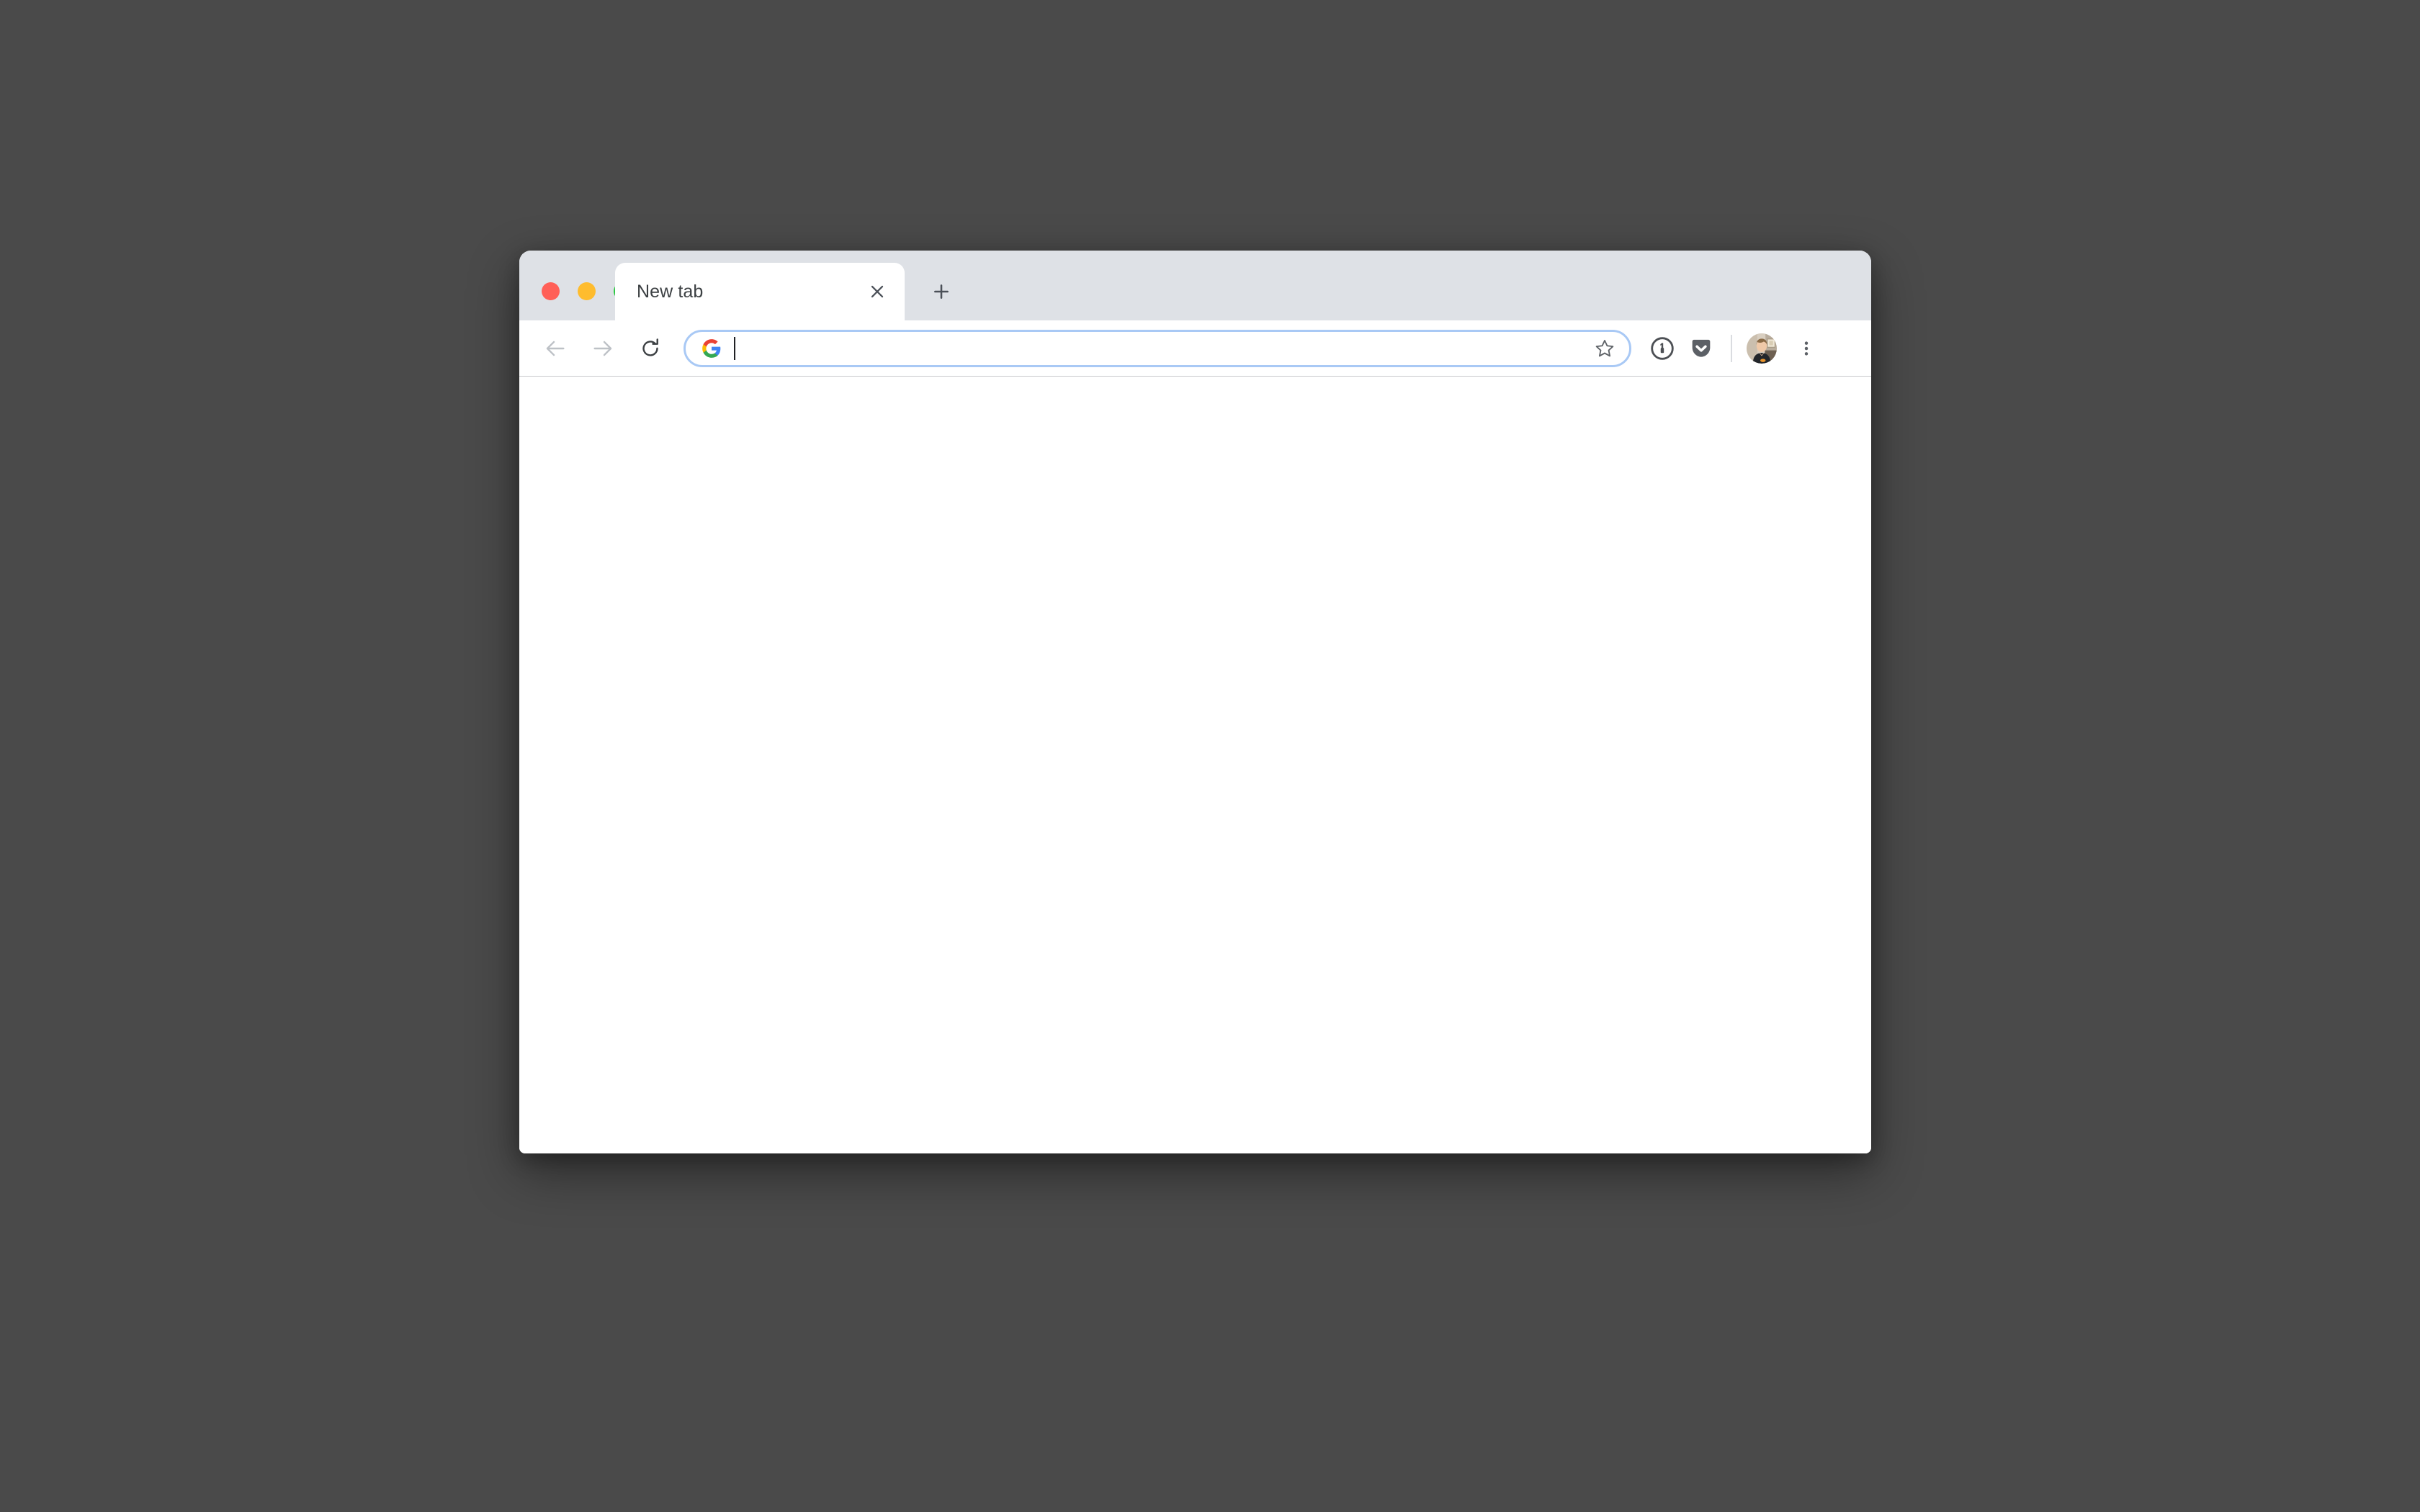 This screenshot has height=1512, width=2420. I want to click on toolbar-actions, so click(1734, 348).